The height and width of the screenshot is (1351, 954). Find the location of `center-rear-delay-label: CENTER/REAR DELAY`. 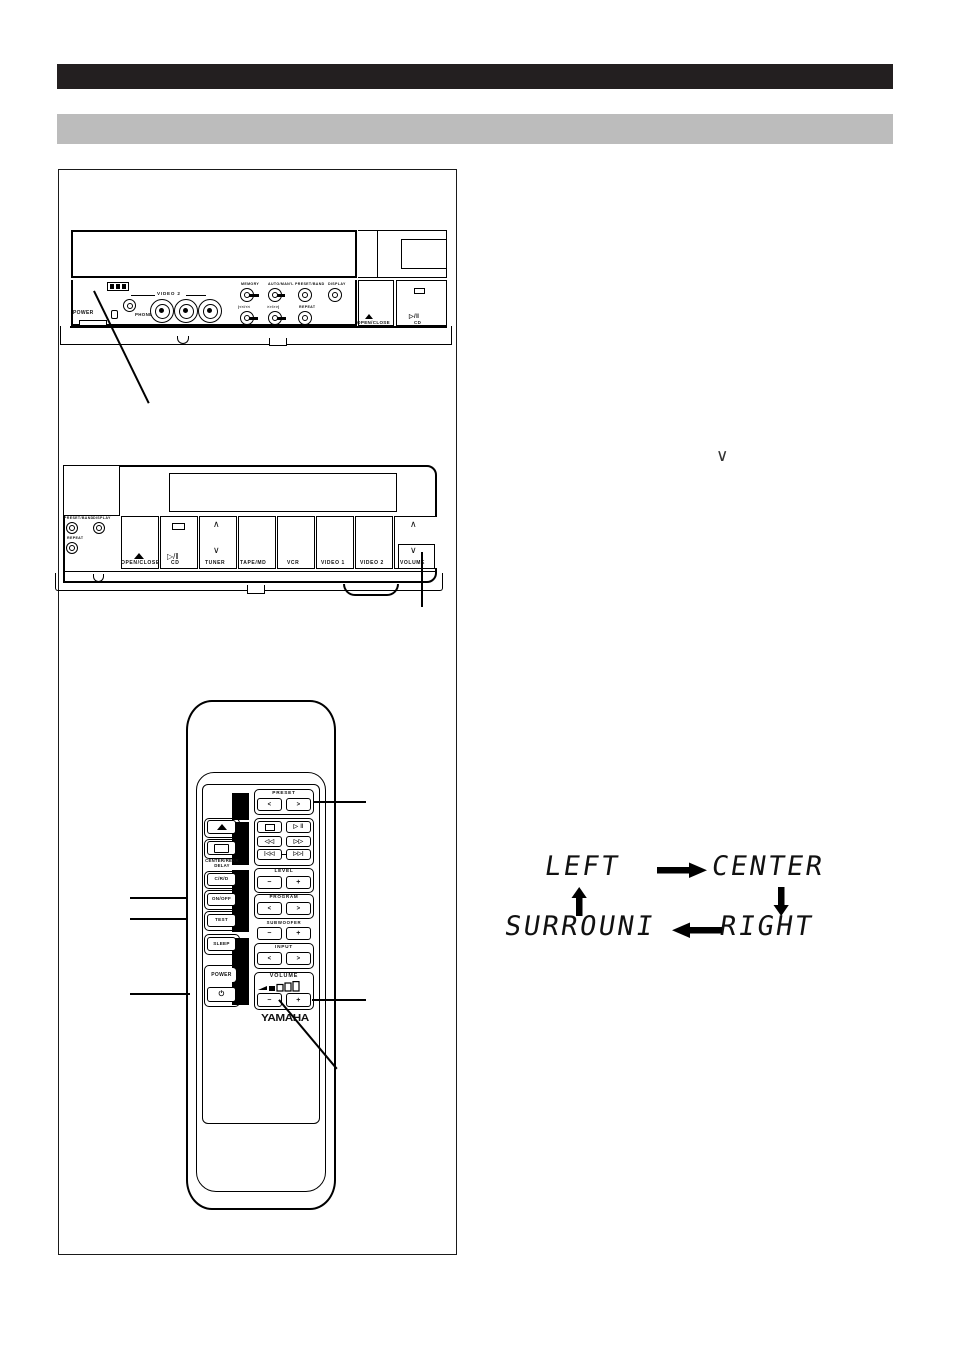

center-rear-delay-label: CENTER/REAR DELAY is located at coordinates (222, 863).